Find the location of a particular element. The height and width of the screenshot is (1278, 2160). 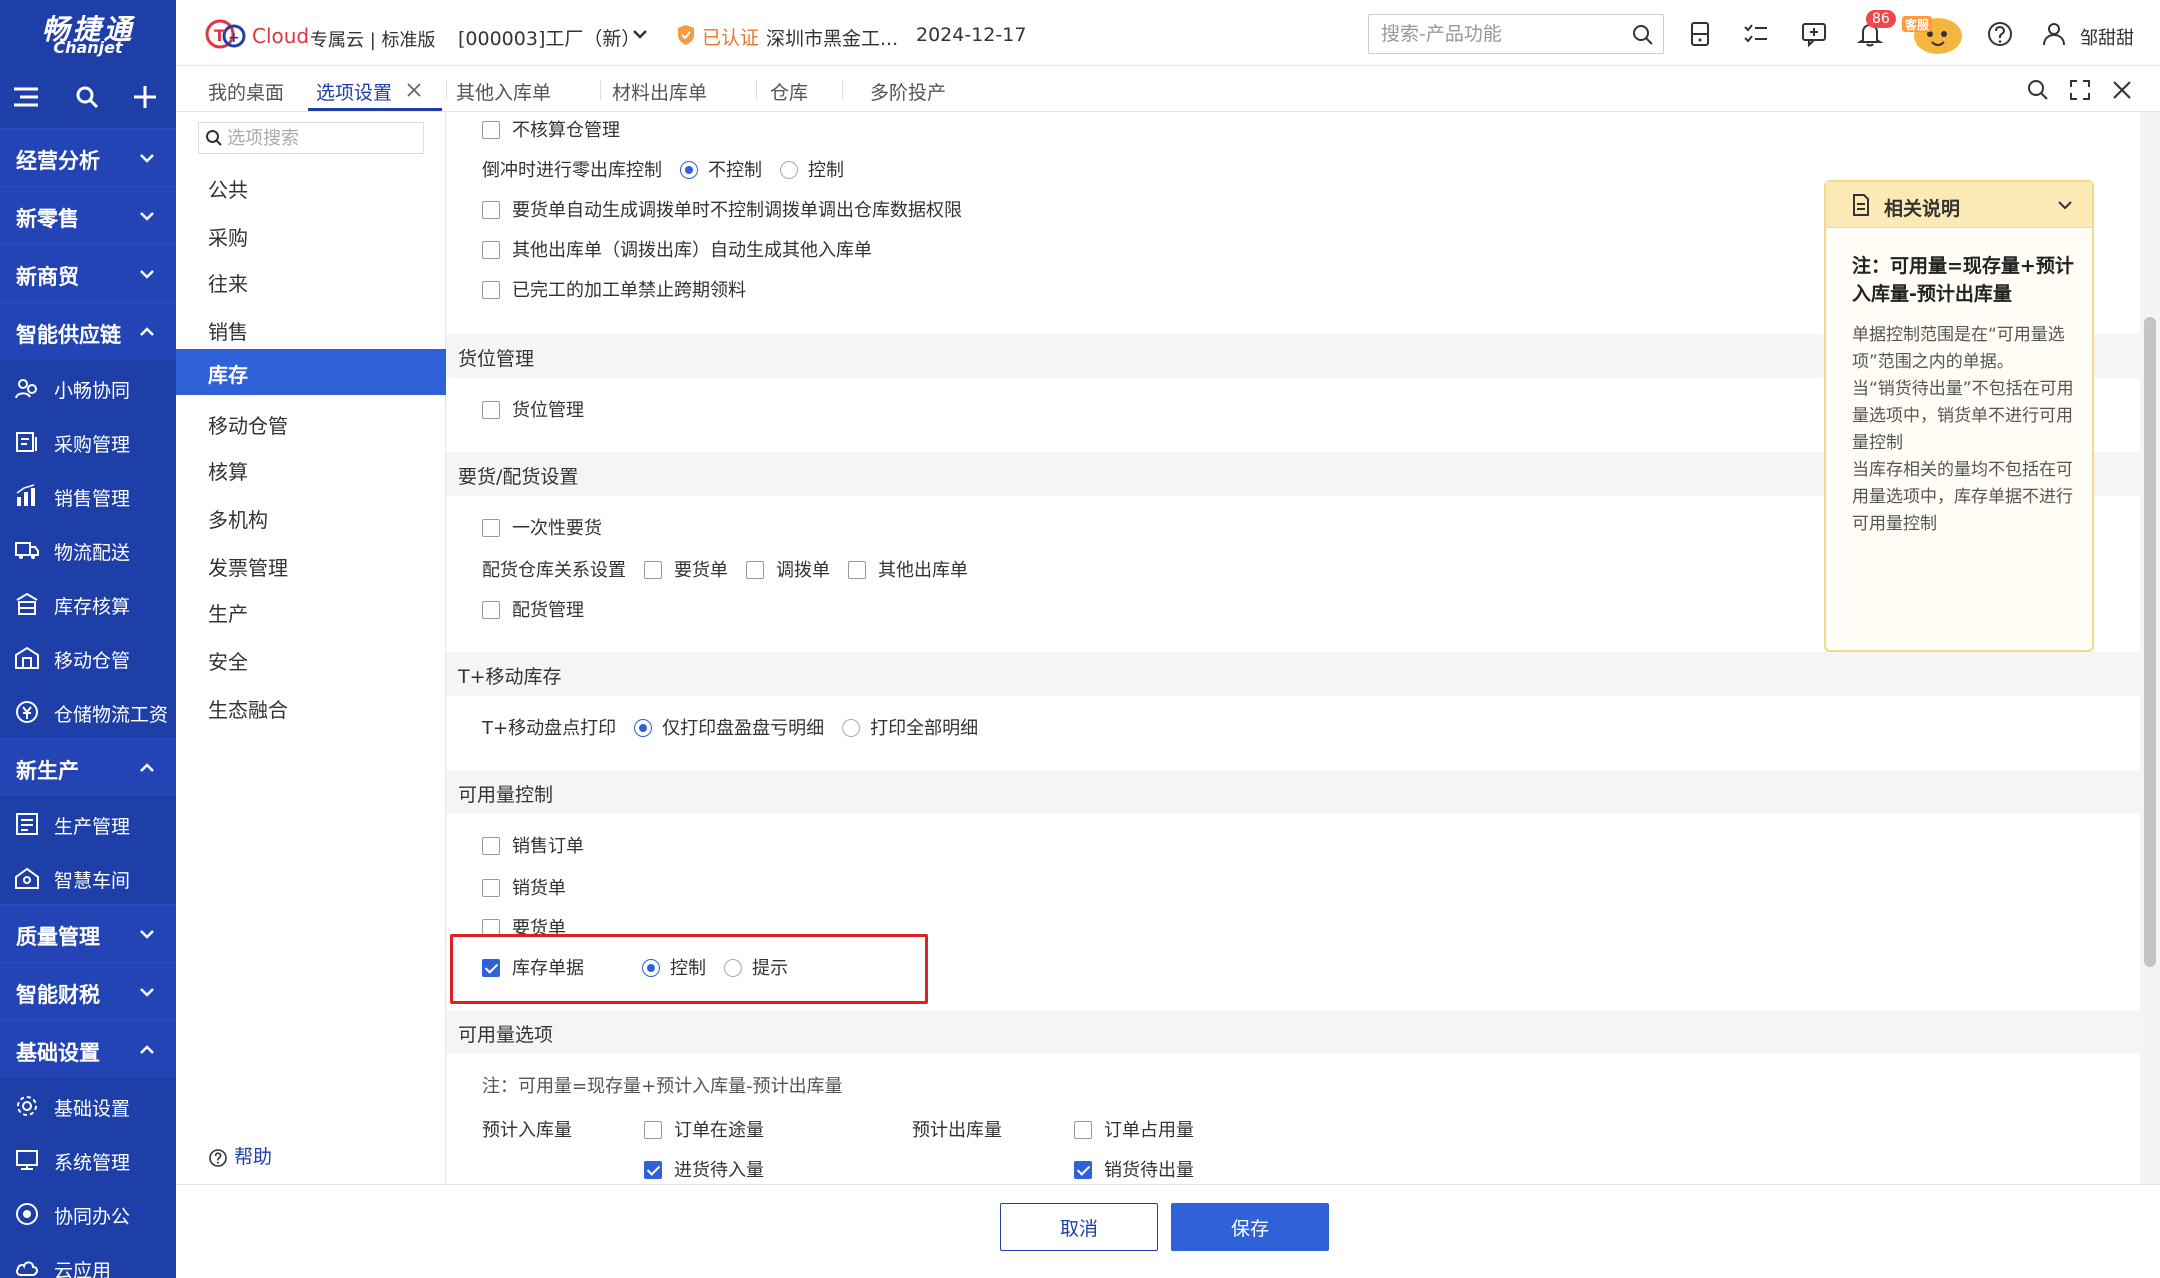

product-search-input is located at coordinates (1489, 34).